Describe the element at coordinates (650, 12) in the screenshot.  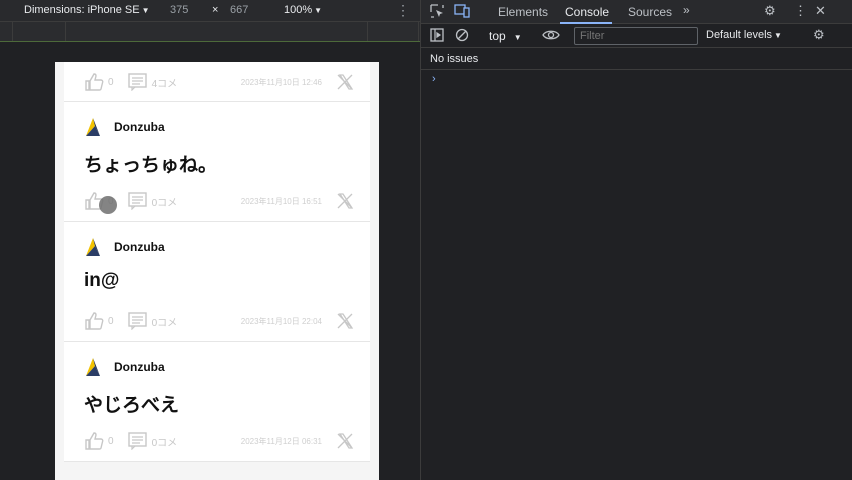
I see `tab-sources: Sources` at that location.